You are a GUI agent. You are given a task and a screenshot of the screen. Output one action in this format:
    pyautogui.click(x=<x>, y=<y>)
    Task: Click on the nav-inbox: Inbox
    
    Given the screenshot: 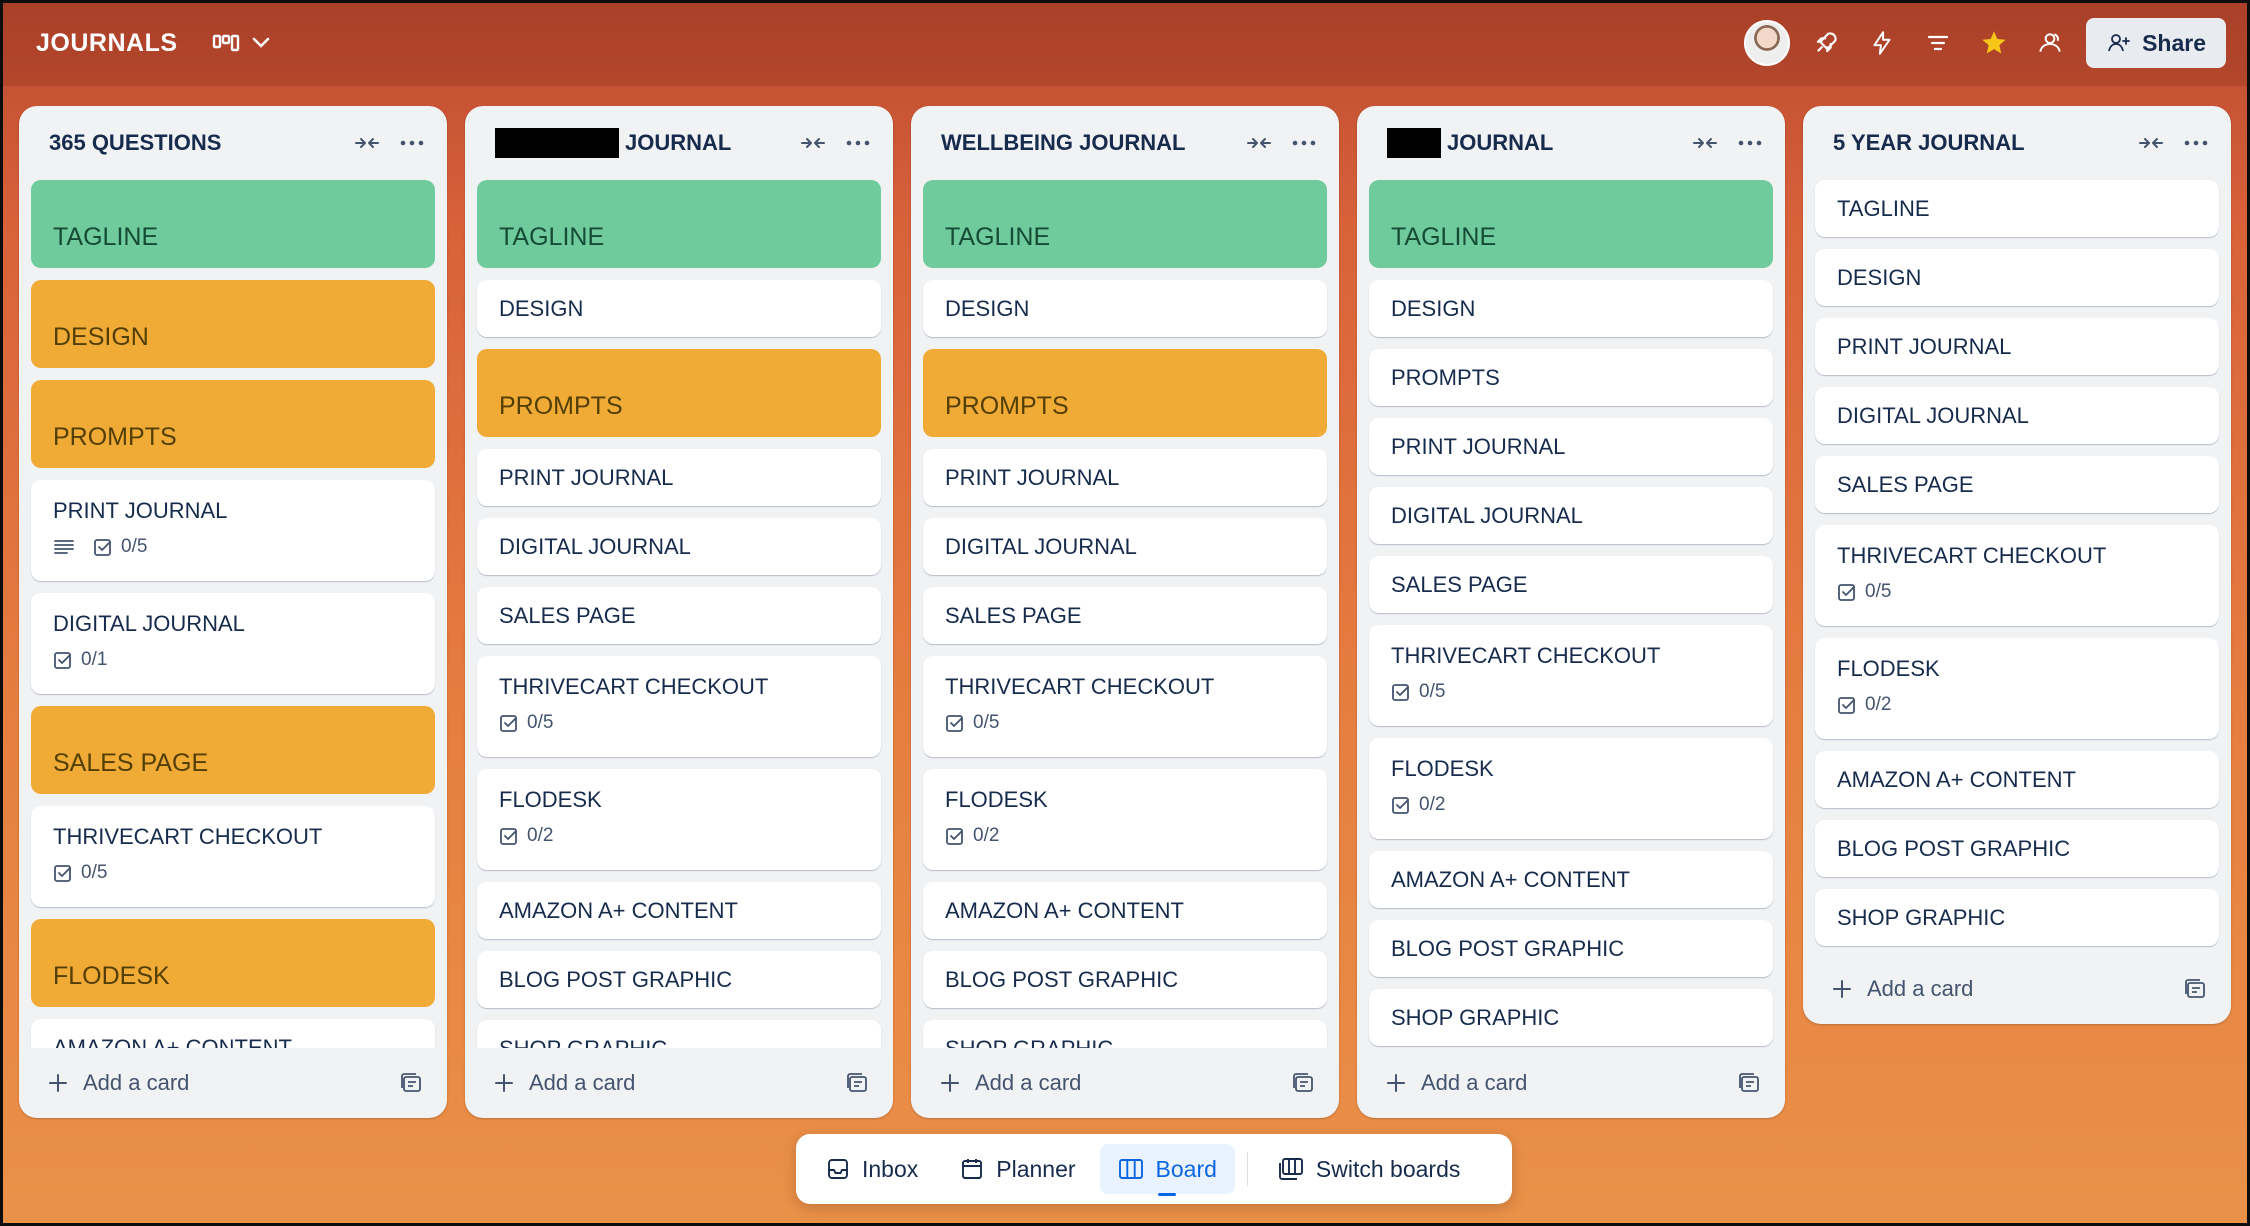 What is the action you would take?
    pyautogui.click(x=872, y=1169)
    